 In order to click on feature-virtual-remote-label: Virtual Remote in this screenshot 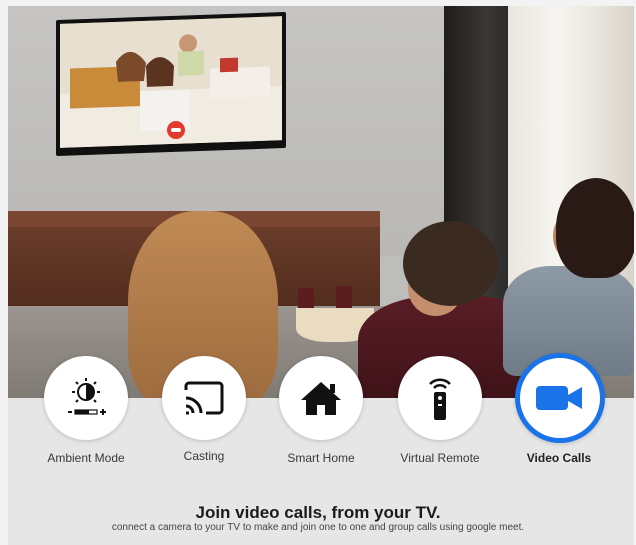, I will do `click(440, 458)`.